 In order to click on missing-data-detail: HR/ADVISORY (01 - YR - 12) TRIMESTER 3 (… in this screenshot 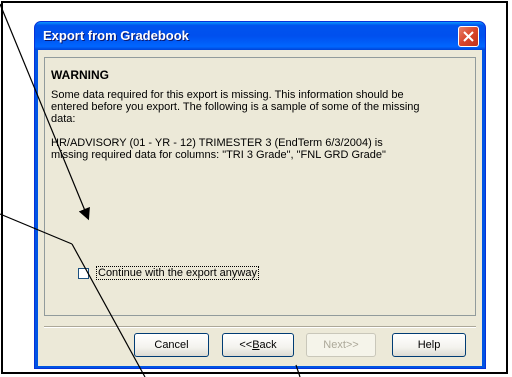, I will do `click(256, 149)`.